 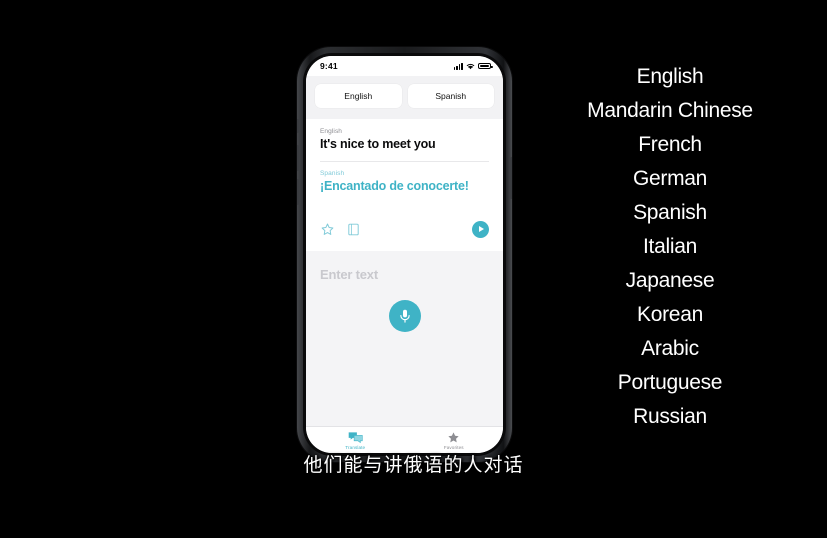 What do you see at coordinates (394, 186) in the screenshot?
I see `target-text: ¡Encantado de conocerte!` at bounding box center [394, 186].